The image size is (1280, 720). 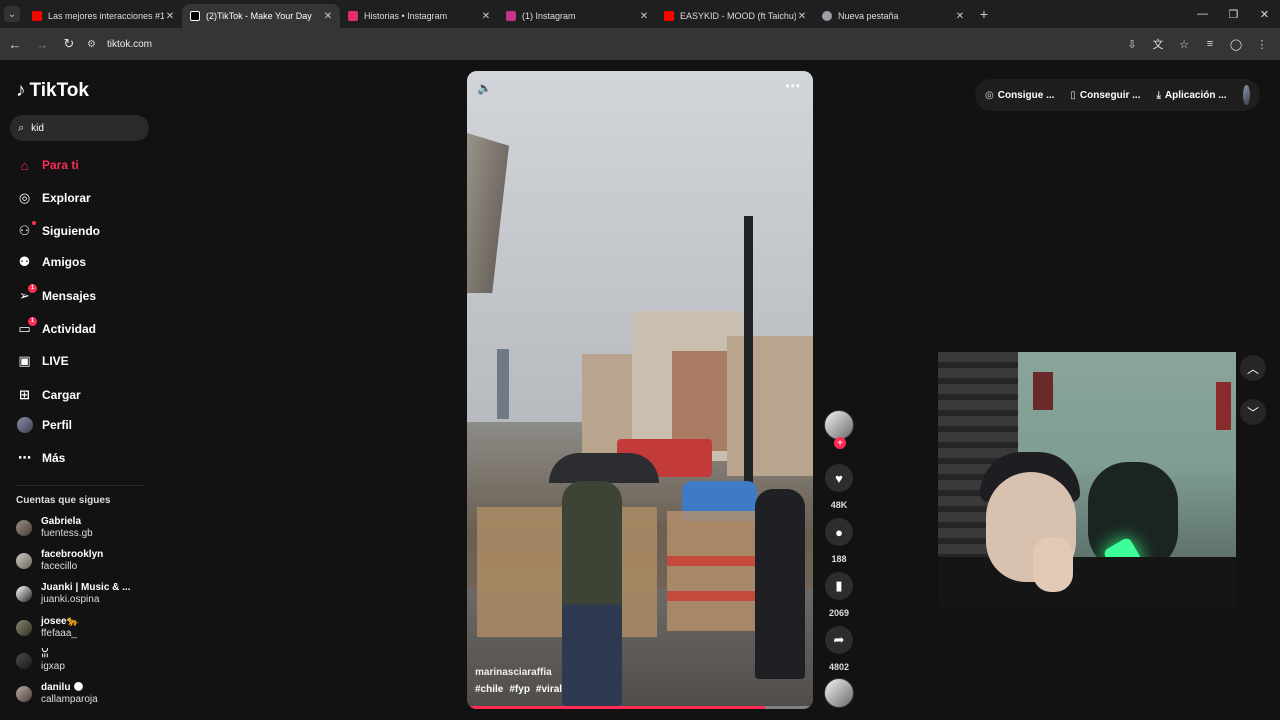 I want to click on sidebar-item-live: ▣ LIVE, so click(x=42, y=361).